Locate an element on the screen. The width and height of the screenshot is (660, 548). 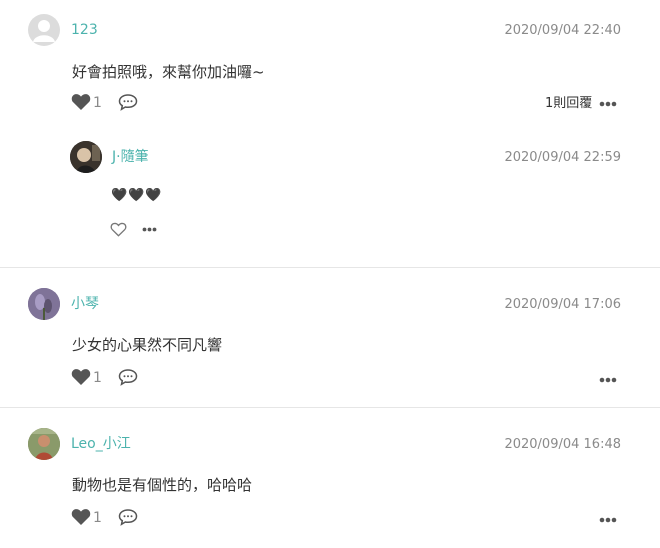
heart-outline-icon is located at coordinates (118, 229).